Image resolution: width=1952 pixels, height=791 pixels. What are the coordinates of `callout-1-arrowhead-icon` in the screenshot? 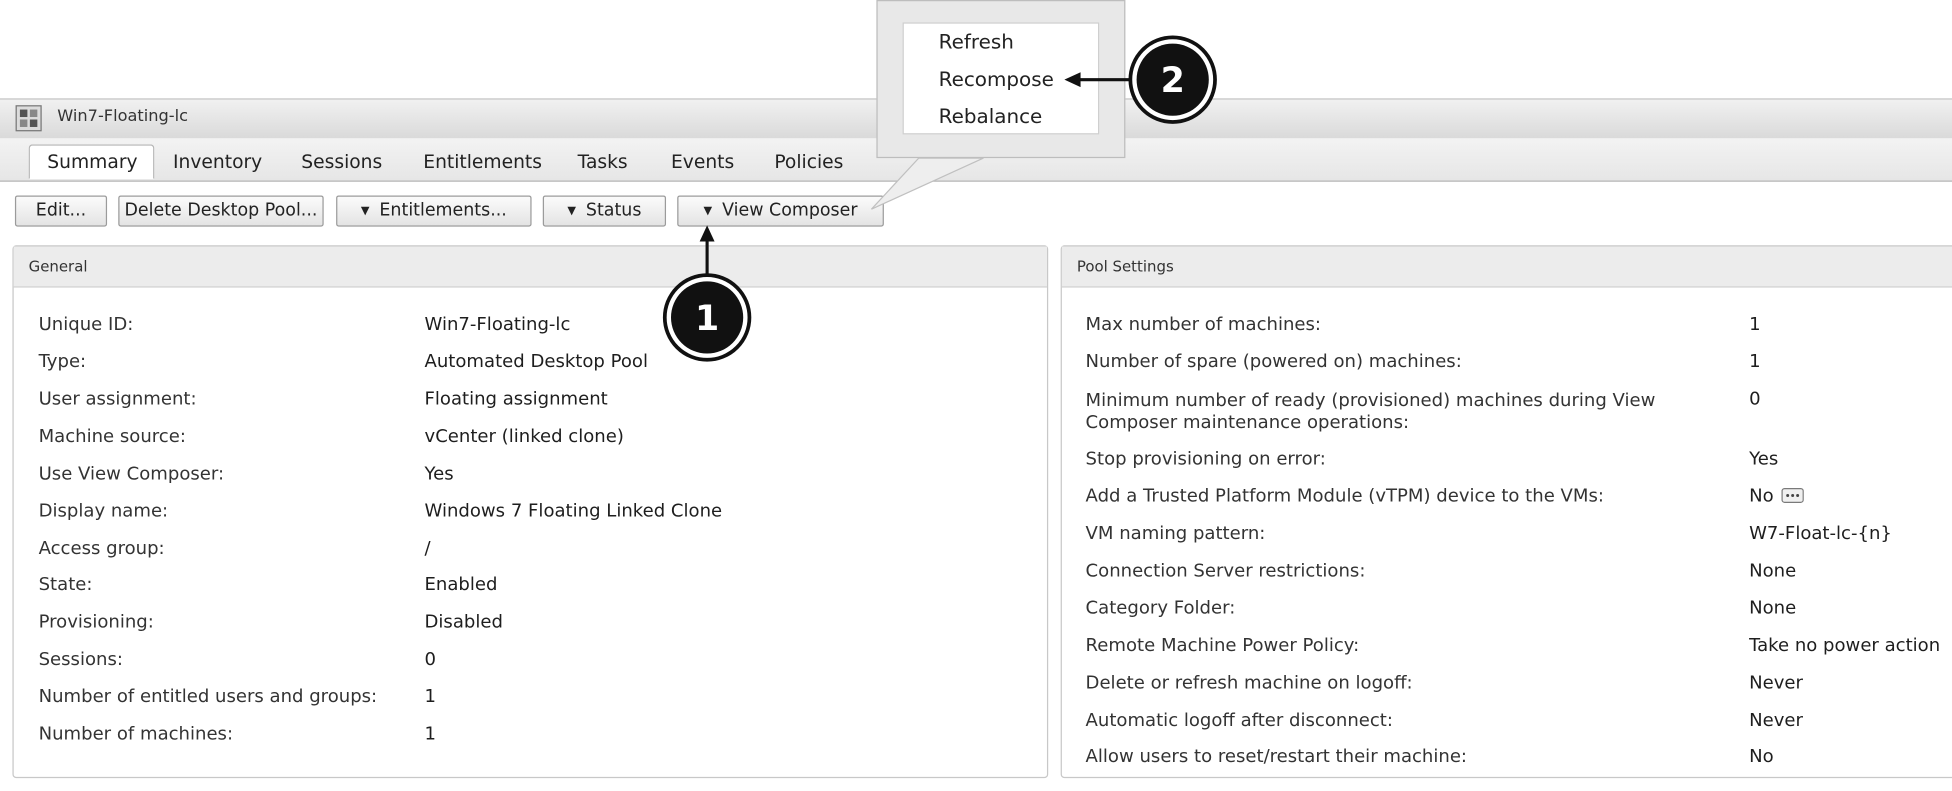 It's located at (707, 233).